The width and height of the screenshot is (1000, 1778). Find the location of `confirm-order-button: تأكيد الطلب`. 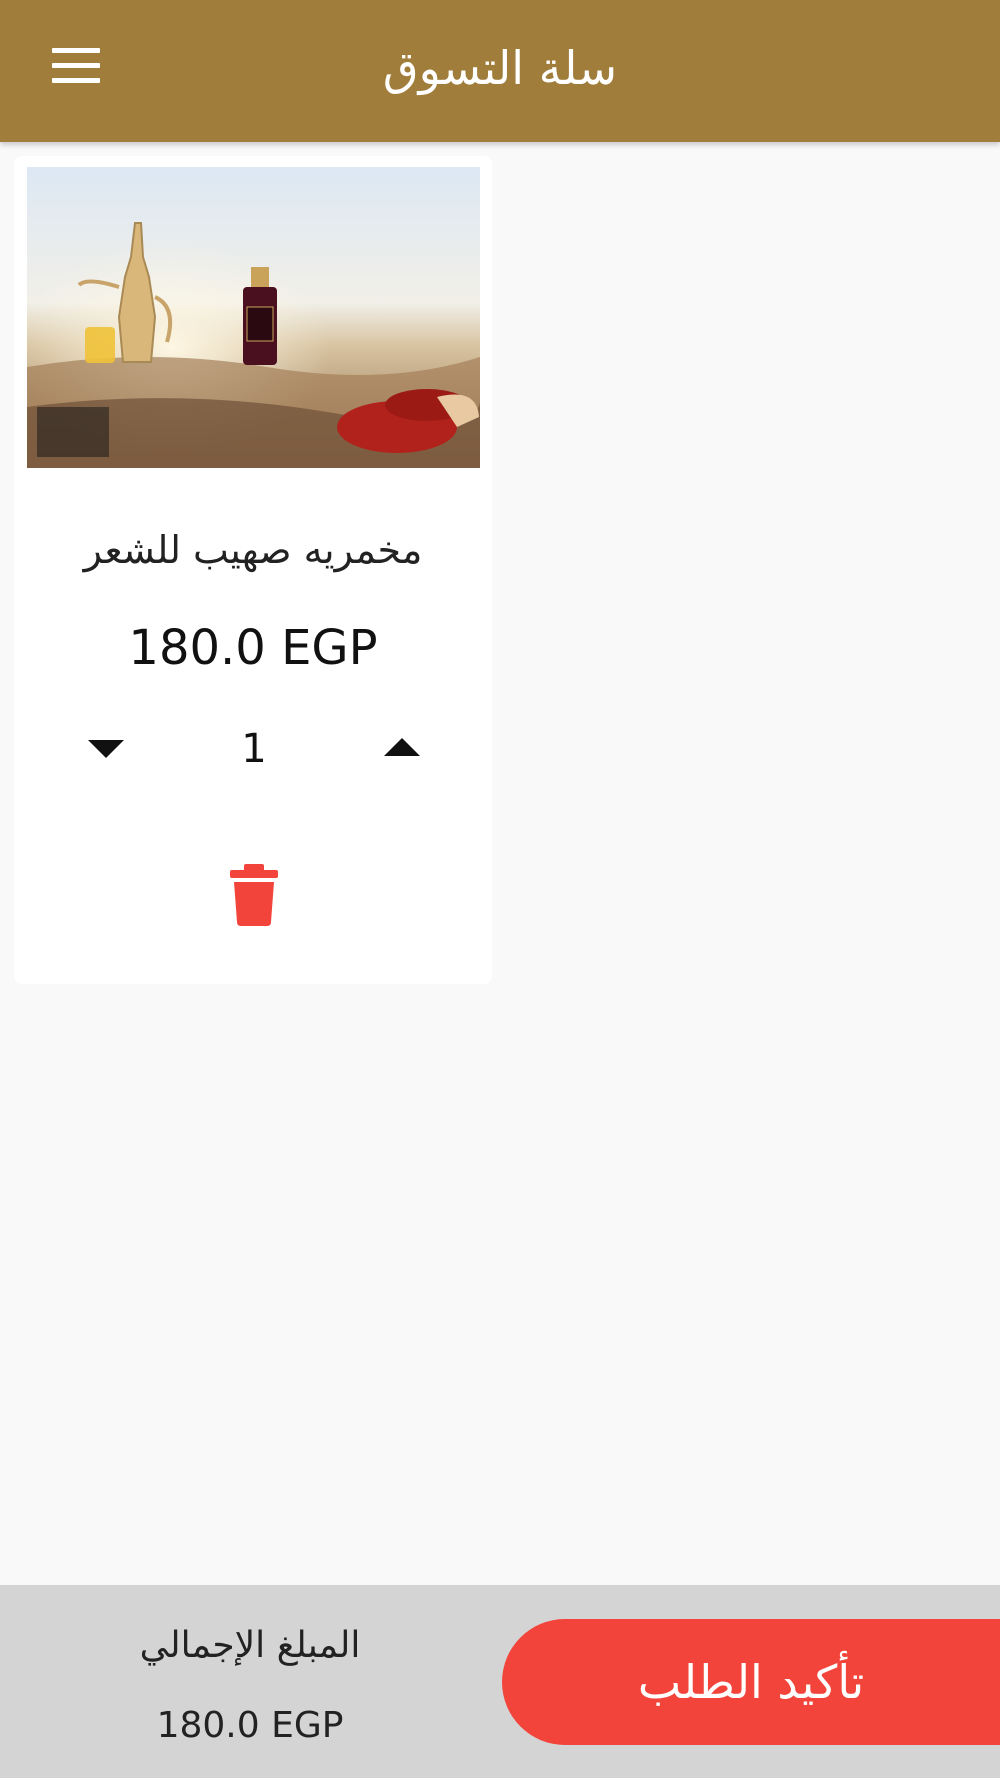

confirm-order-button: تأكيد الطلب is located at coordinates (751, 1682).